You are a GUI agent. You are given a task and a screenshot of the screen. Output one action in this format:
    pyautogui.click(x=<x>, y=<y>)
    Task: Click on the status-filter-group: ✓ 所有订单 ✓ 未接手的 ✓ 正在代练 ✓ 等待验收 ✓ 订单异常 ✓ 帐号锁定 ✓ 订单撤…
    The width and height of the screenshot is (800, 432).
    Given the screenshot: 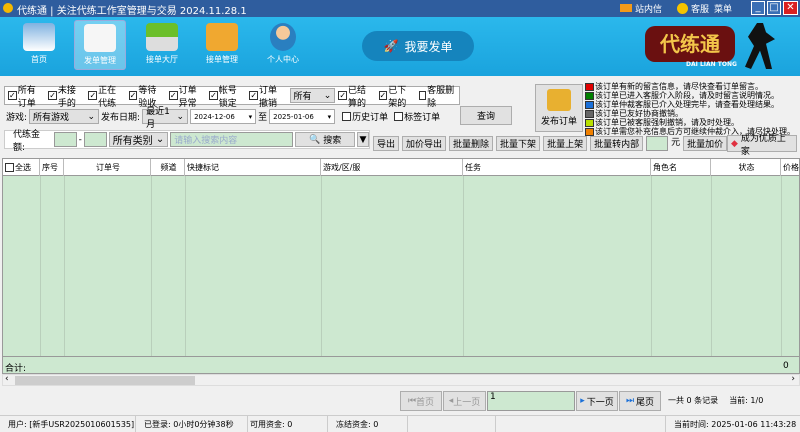 What is the action you would take?
    pyautogui.click(x=232, y=97)
    